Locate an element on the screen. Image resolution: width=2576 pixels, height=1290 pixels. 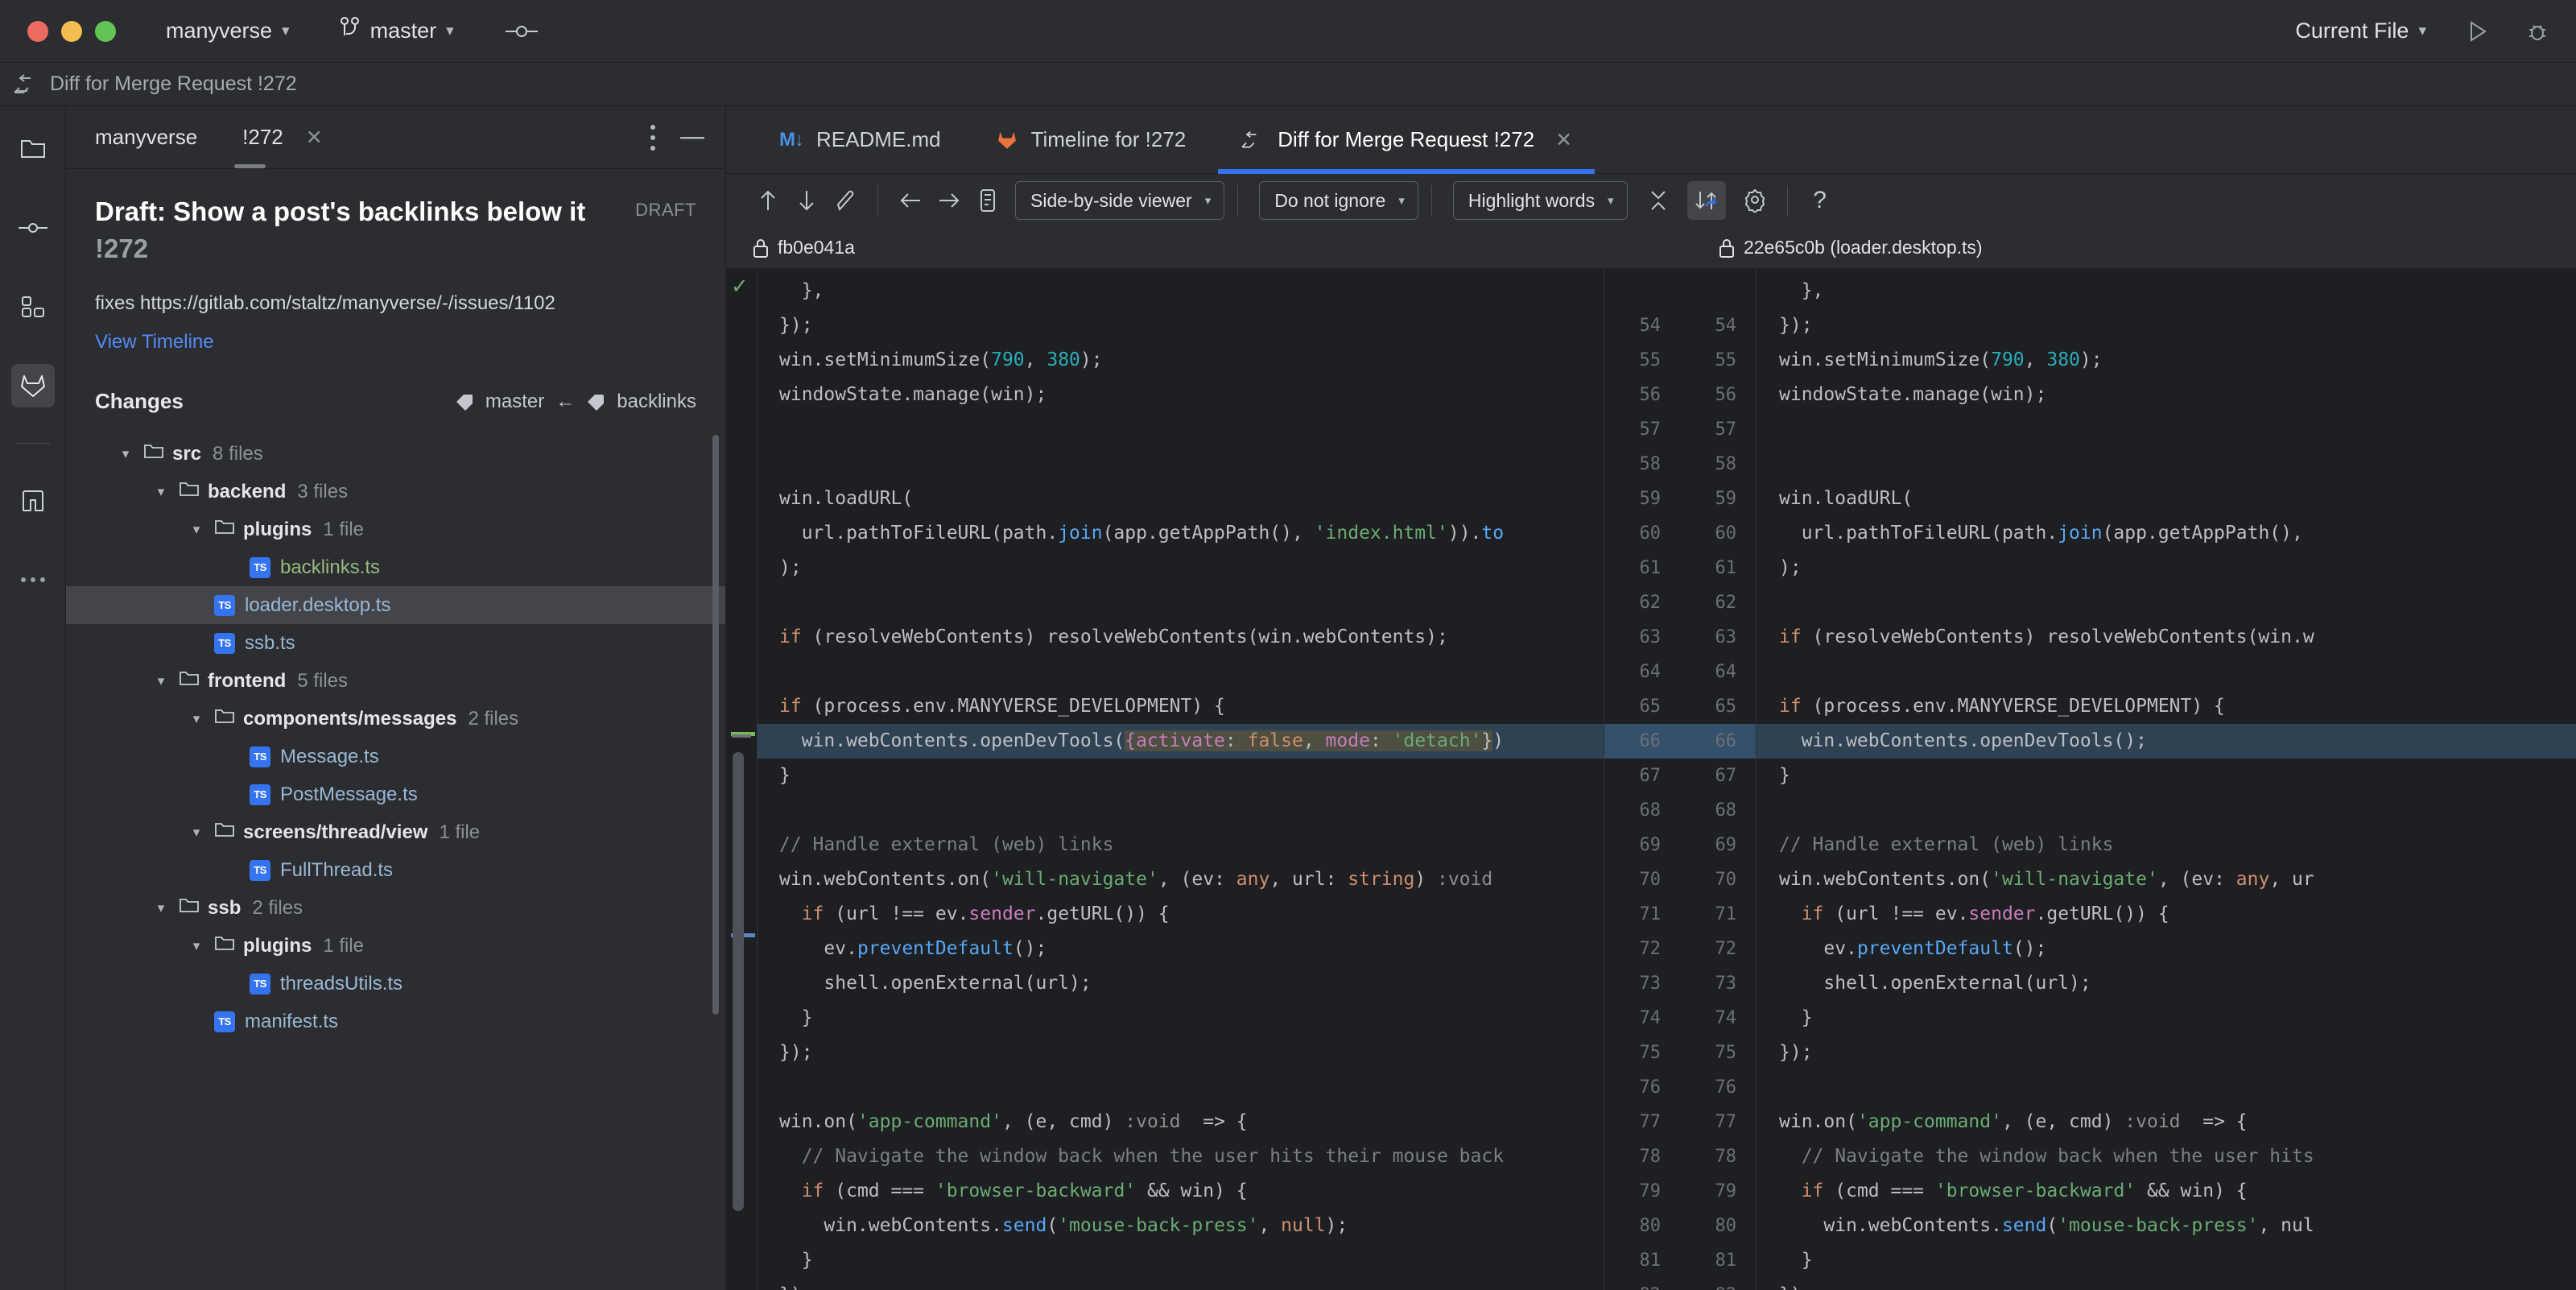
tree-file-row: ▾TSFullThread.ts is located at coordinates (395, 870).